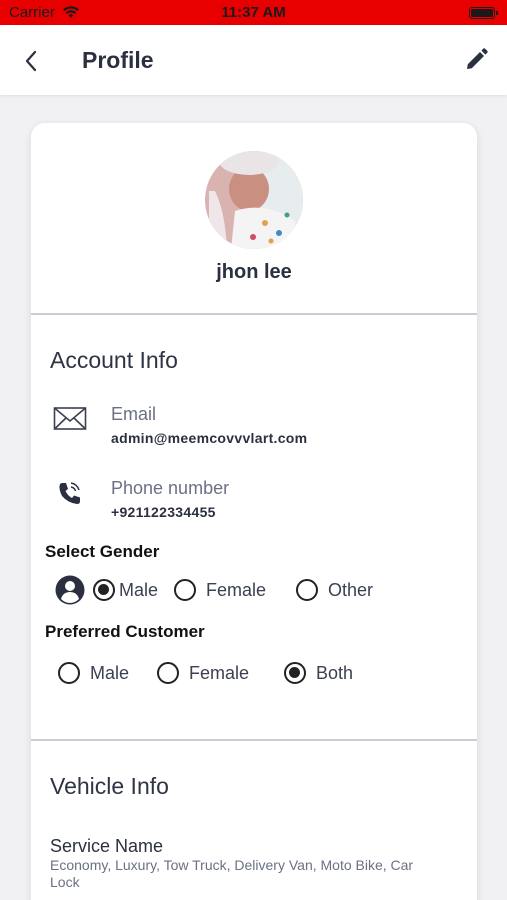  What do you see at coordinates (170, 488) in the screenshot?
I see `phone-label: Phone number` at bounding box center [170, 488].